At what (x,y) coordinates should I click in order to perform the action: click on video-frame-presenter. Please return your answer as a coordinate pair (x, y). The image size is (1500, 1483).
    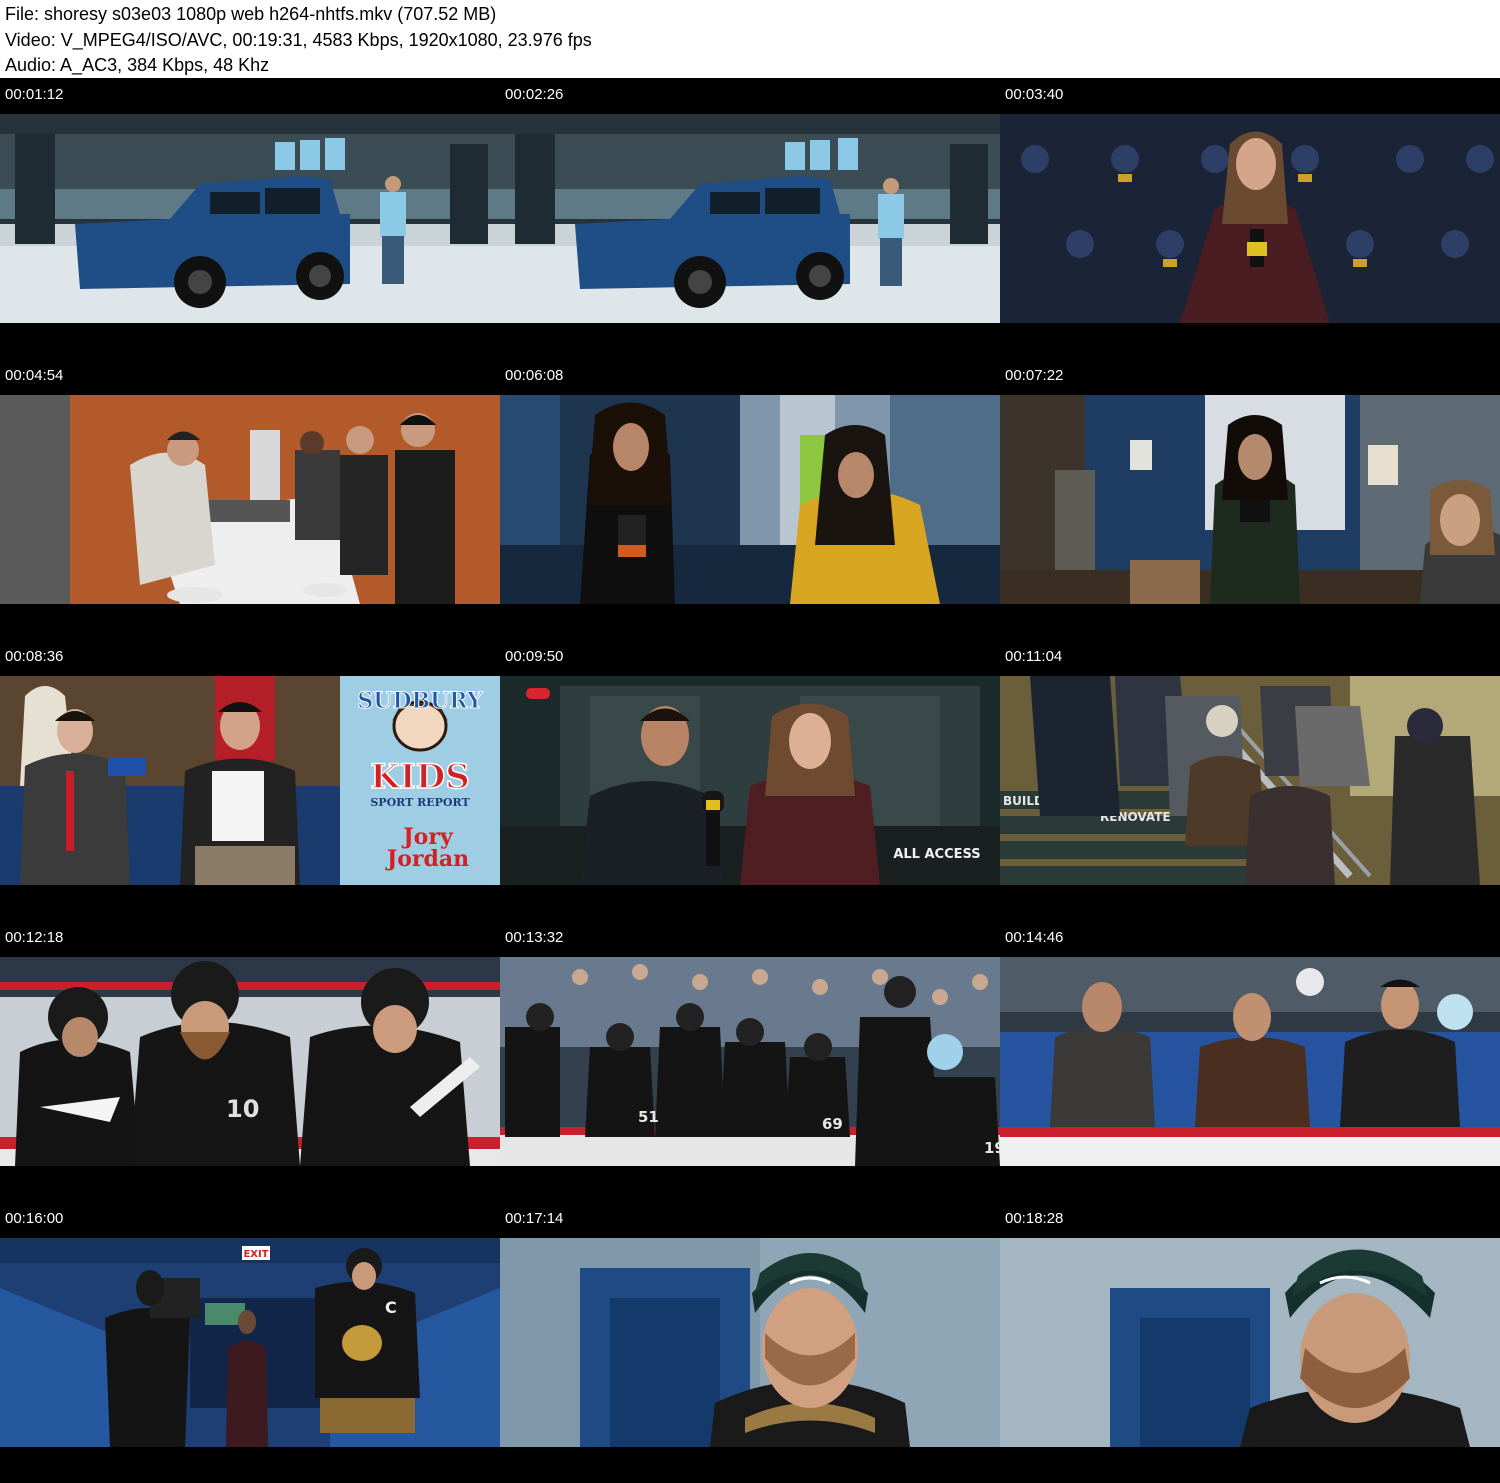
    Looking at the image, I should click on (1250, 218).